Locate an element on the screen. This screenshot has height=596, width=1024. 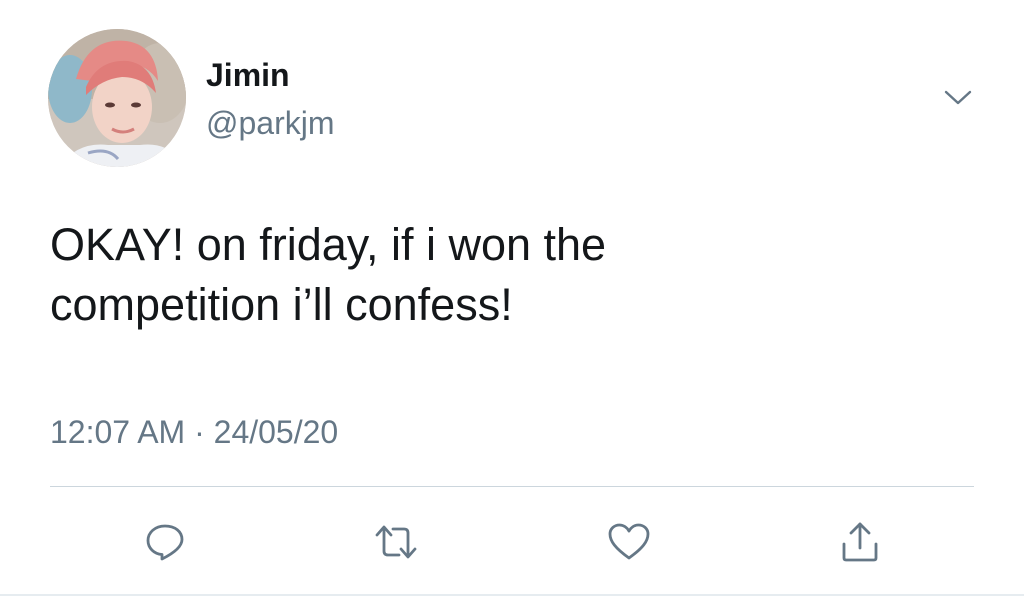
reply-button is located at coordinates (165, 542).